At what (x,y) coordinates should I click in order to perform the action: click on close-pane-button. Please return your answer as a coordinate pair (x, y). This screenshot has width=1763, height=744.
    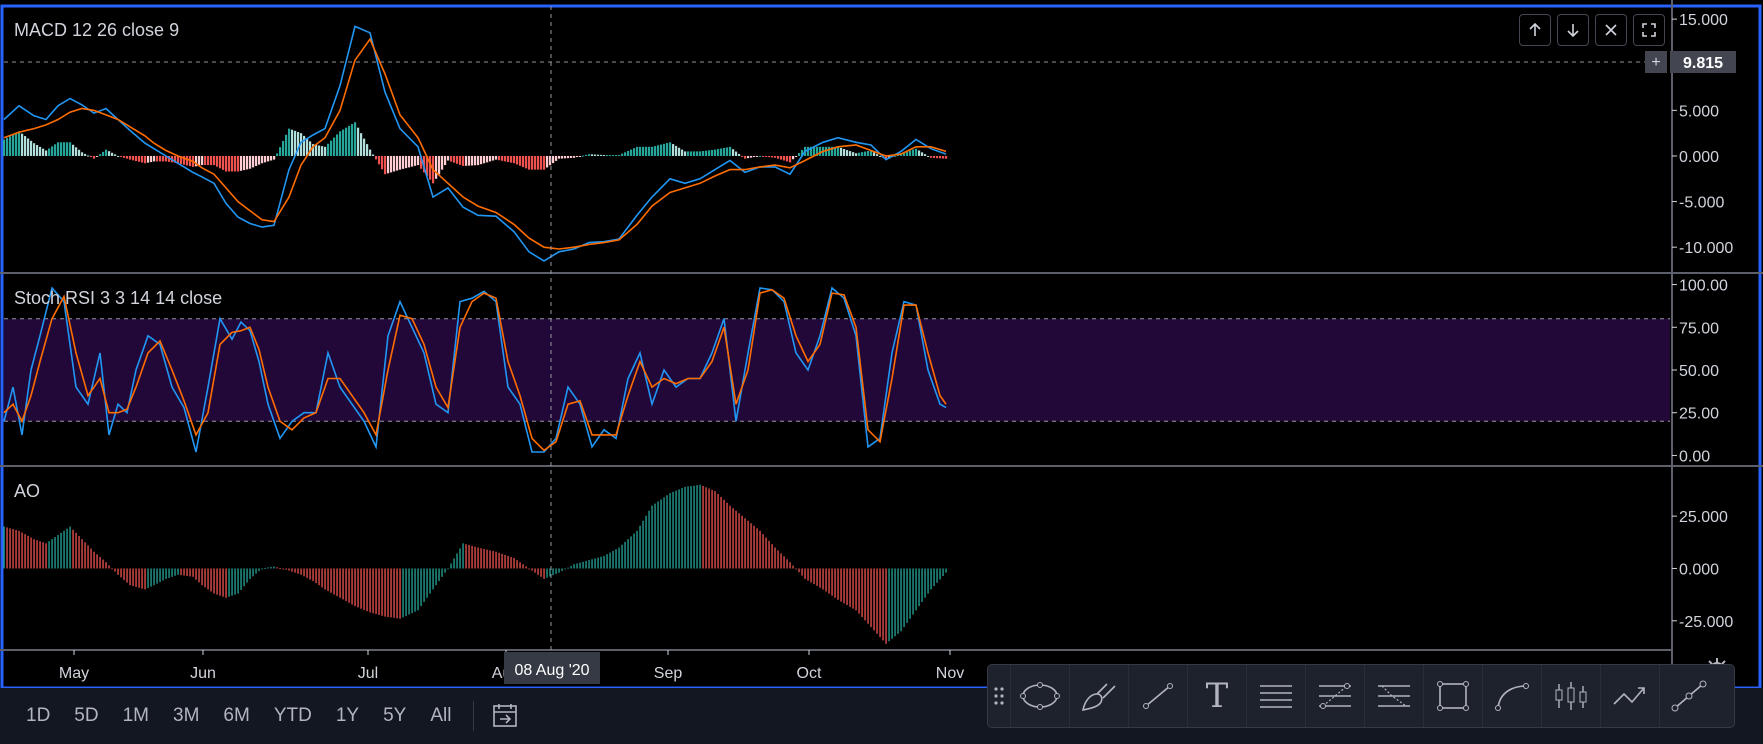
    Looking at the image, I should click on (1611, 30).